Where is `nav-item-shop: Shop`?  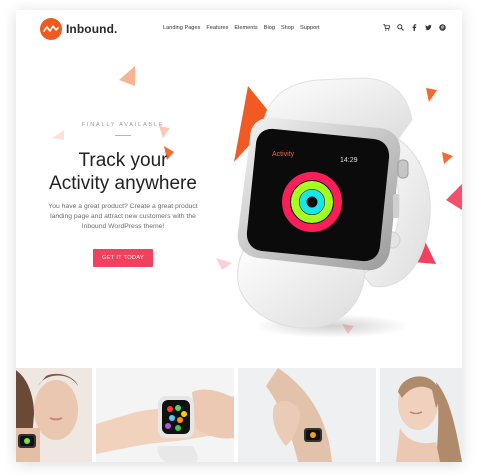
nav-item-shop: Shop is located at coordinates (287, 28).